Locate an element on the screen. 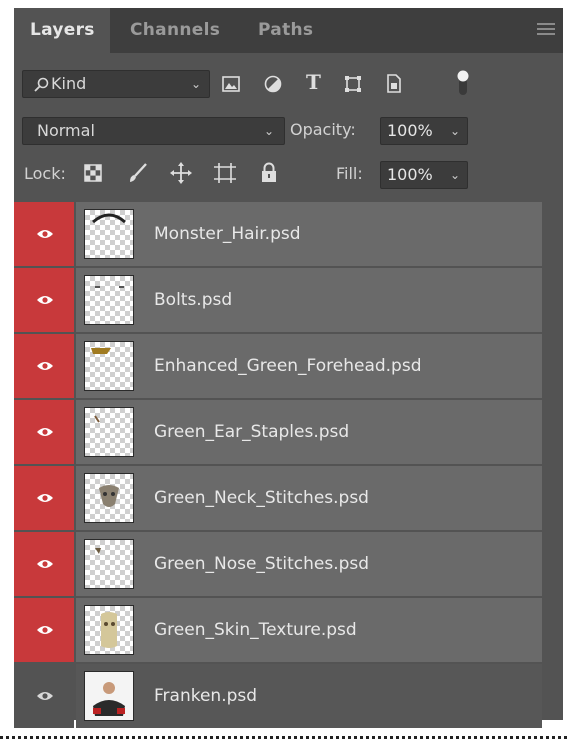 This screenshot has height=749, width=567. layer-name: Green_Skin_Texture.psd is located at coordinates (255, 630).